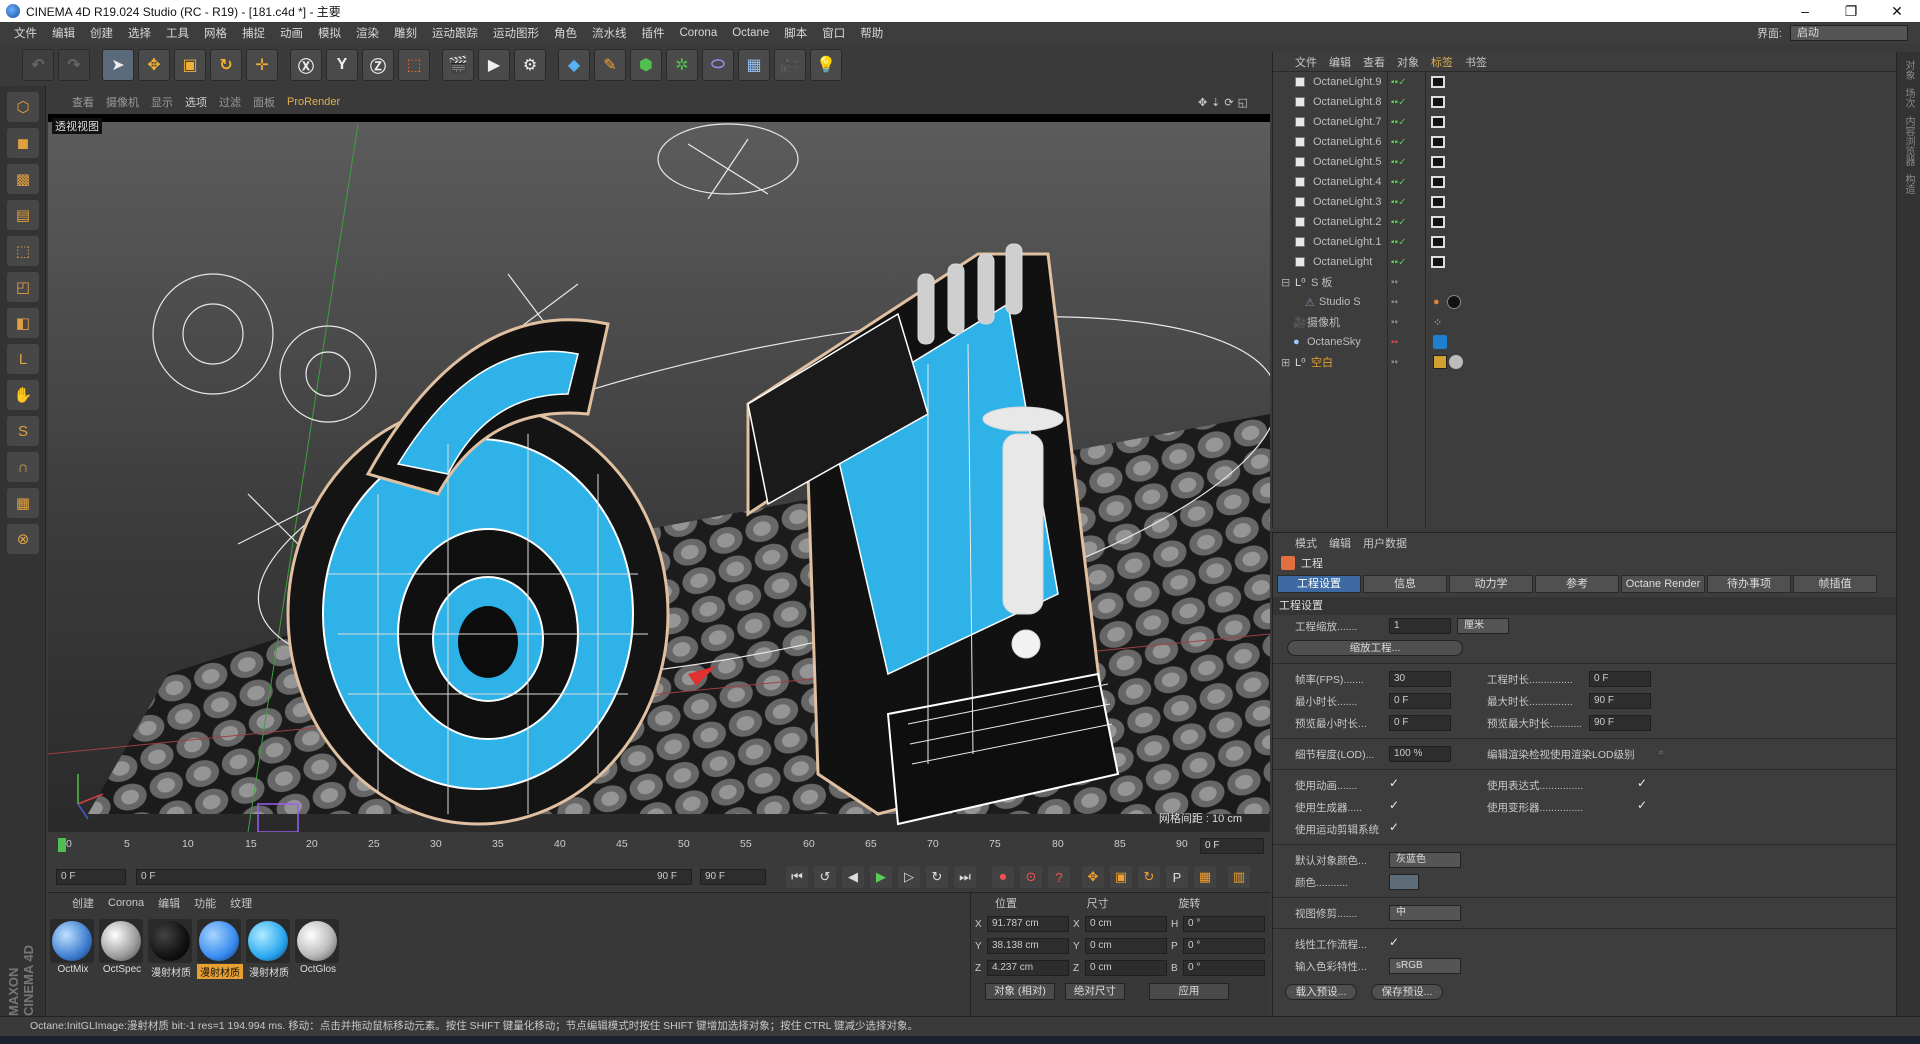 This screenshot has width=1920, height=1044. What do you see at coordinates (1620, 701) in the screenshot?
I see `max-time-field: 90 F` at bounding box center [1620, 701].